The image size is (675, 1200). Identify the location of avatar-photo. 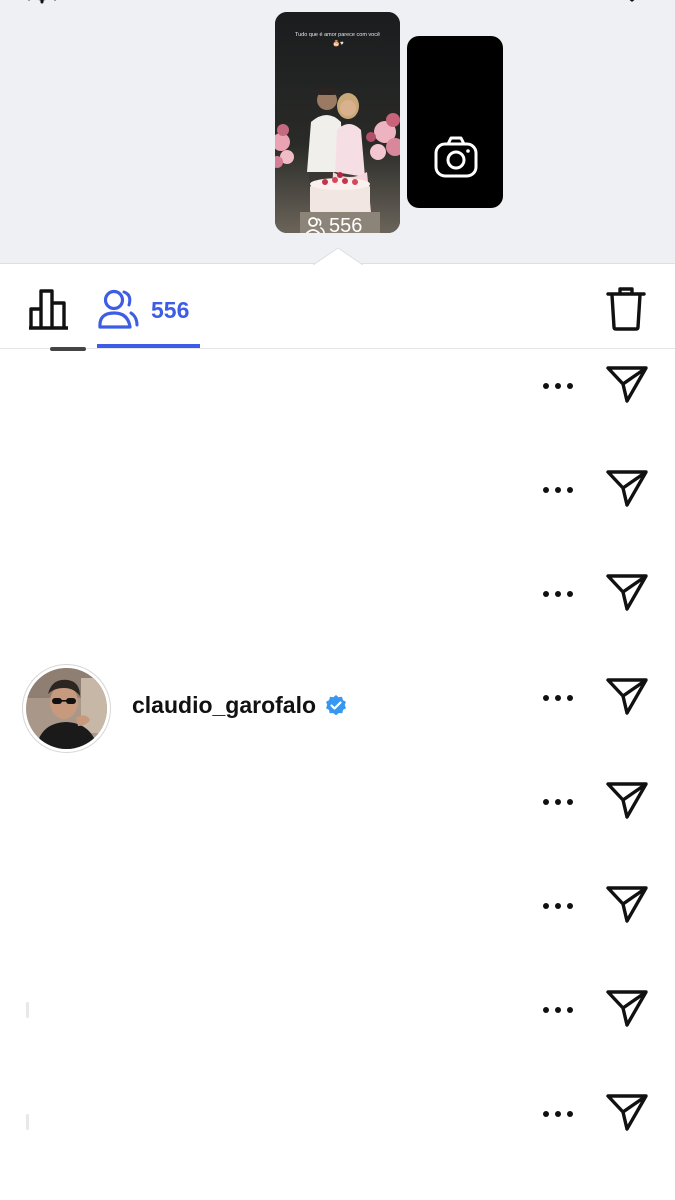
(66, 708).